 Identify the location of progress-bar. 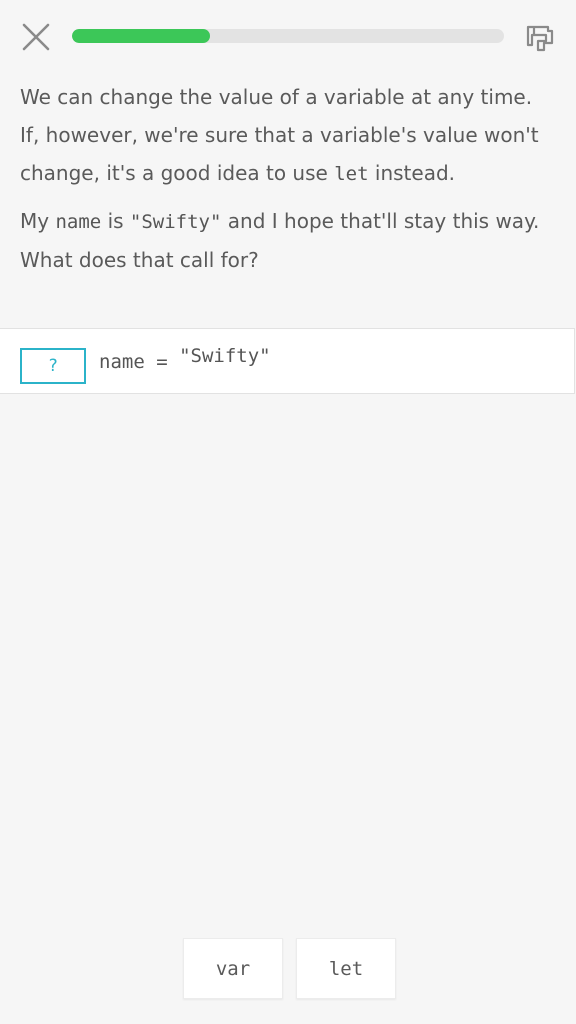
(288, 36).